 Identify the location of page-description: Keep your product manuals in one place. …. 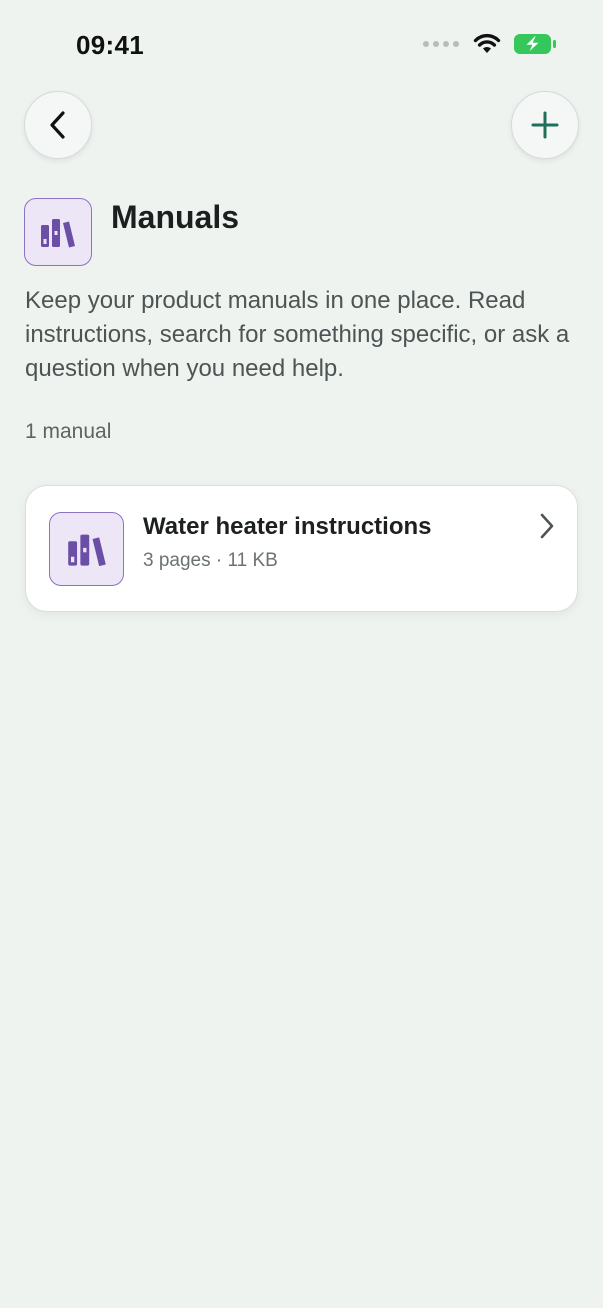
(297, 334).